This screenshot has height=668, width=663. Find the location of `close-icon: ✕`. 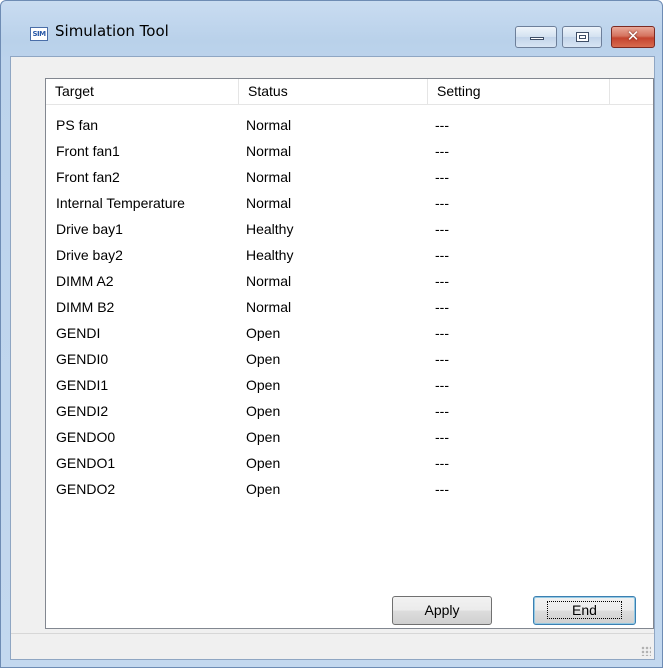

close-icon: ✕ is located at coordinates (633, 36).